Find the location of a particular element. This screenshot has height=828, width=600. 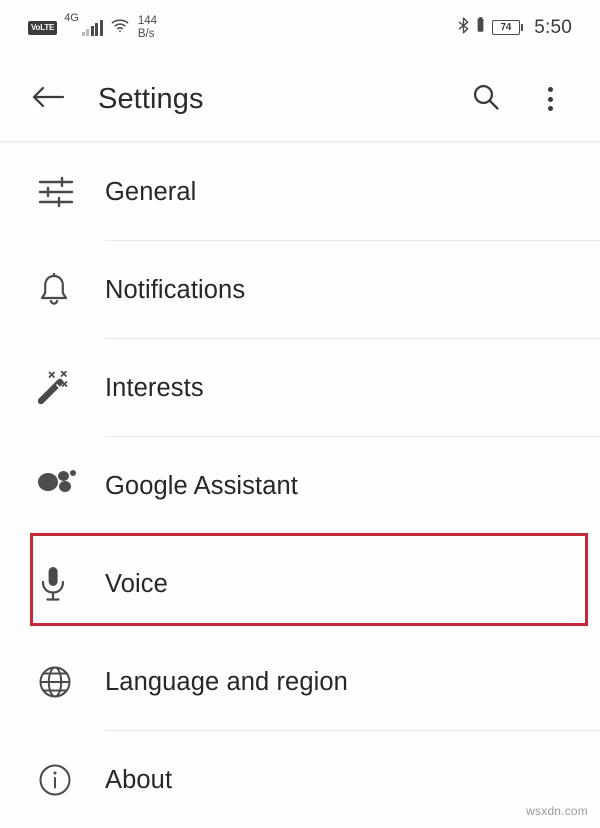

list-item-language-and-region: Language and region is located at coordinates (300, 682).